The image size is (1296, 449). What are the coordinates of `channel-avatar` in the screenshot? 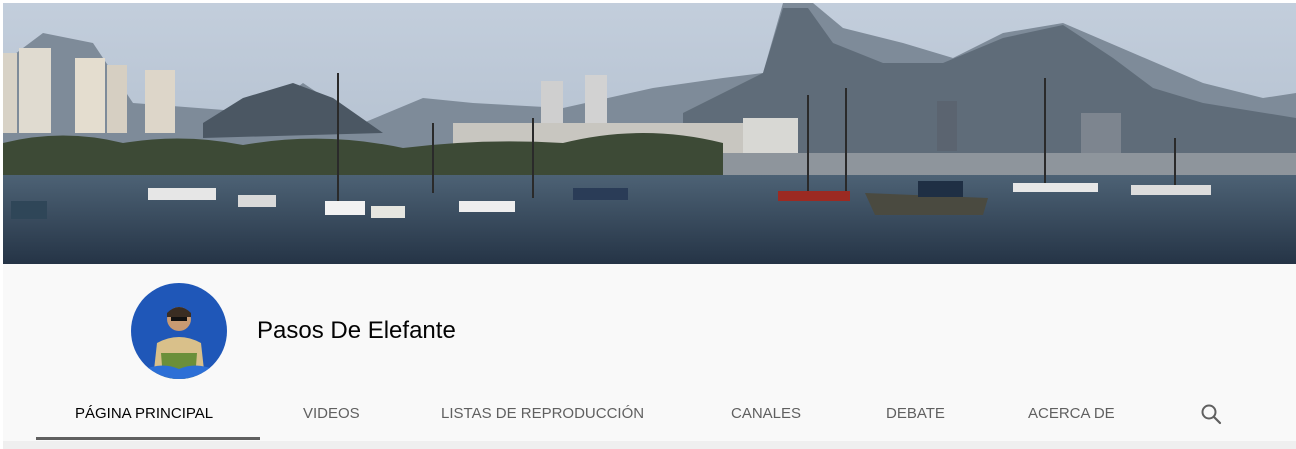 It's located at (179, 331).